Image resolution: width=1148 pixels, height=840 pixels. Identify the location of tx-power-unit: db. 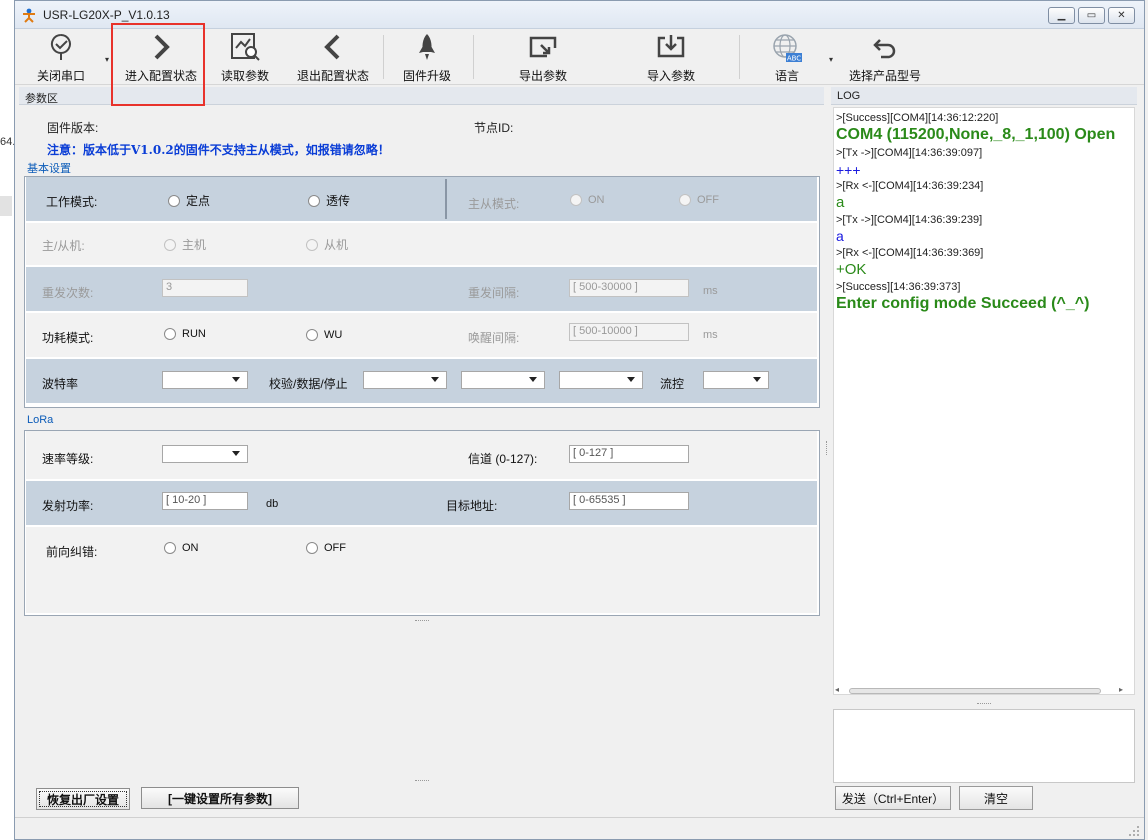
(272, 504).